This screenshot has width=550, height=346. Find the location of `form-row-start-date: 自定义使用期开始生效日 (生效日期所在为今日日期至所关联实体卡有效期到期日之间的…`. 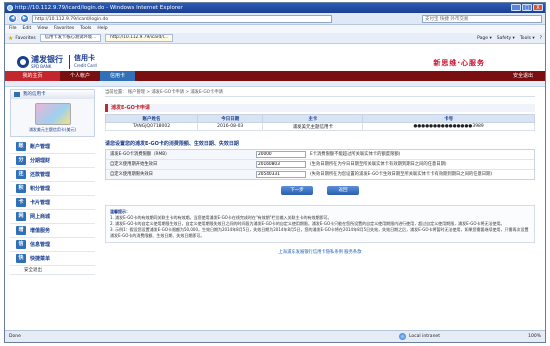

form-row-start-date: 自定义使用期开始生效日 (生效日期所在为今日日期至所关联实体卡有效期到期日之间的… is located at coordinates (320, 165).